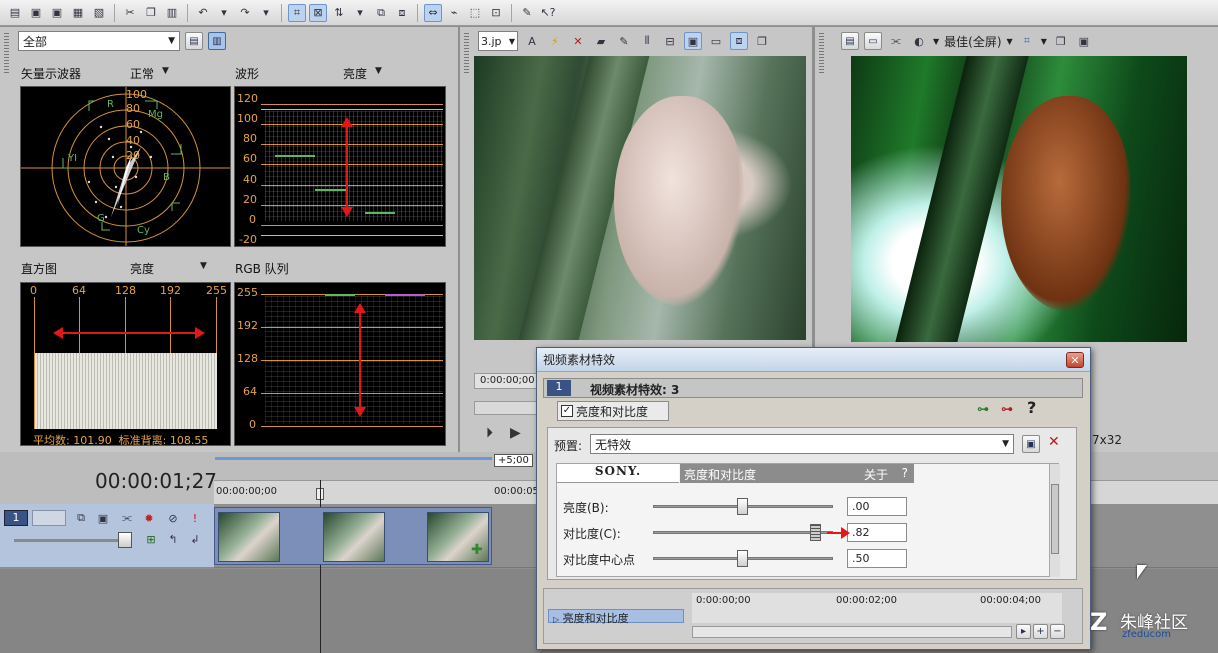  Describe the element at coordinates (402, 13) in the screenshot. I see `crossfade-icon: ⧈` at that location.